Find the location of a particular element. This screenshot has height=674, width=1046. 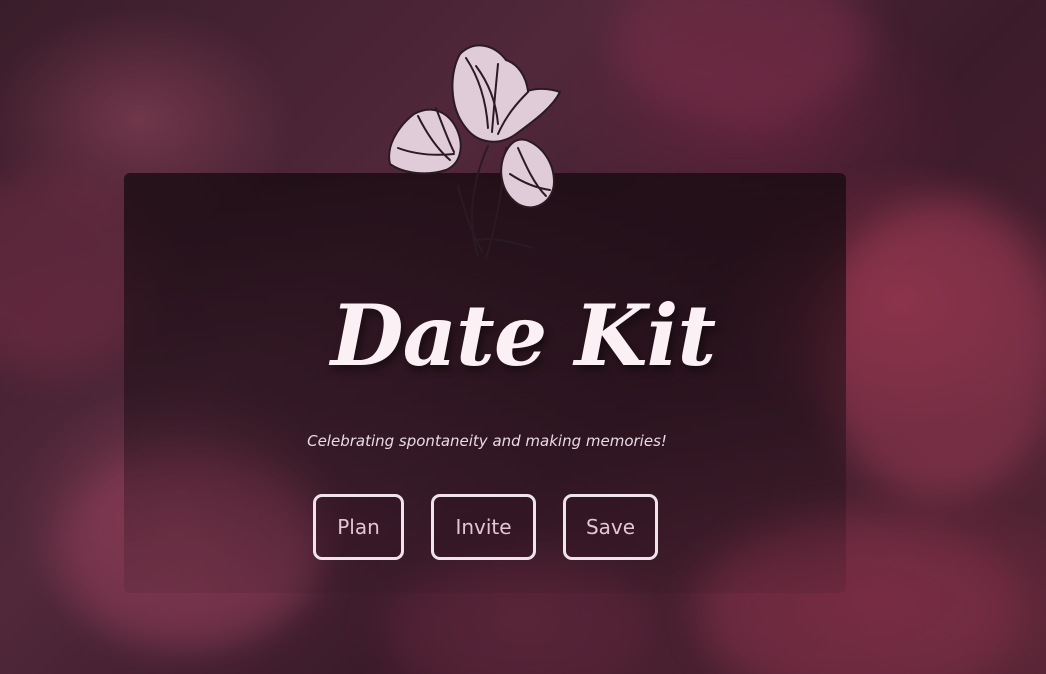

app-title: Date Kit is located at coordinates (523, 335).